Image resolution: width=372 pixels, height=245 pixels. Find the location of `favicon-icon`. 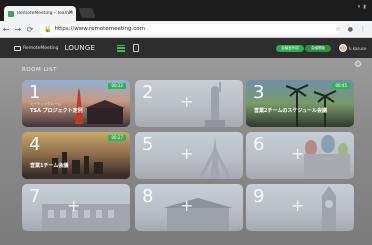

favicon-icon is located at coordinates (11, 13).